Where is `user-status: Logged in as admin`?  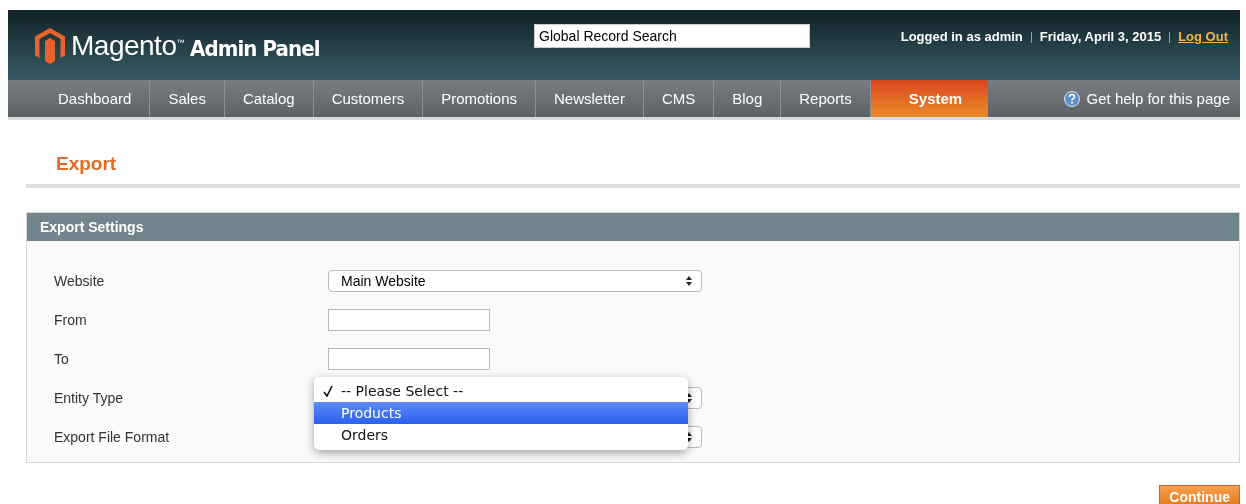
user-status: Logged in as admin is located at coordinates (961, 36).